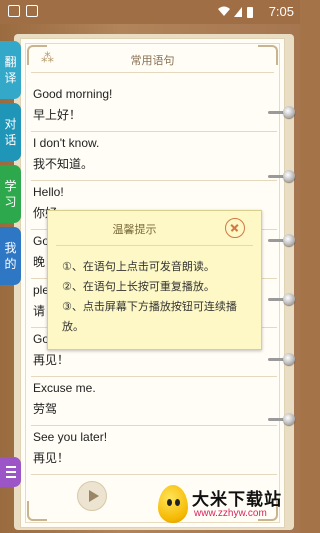 This screenshot has height=533, width=320. I want to click on tab-label: 学习, so click(10, 194).